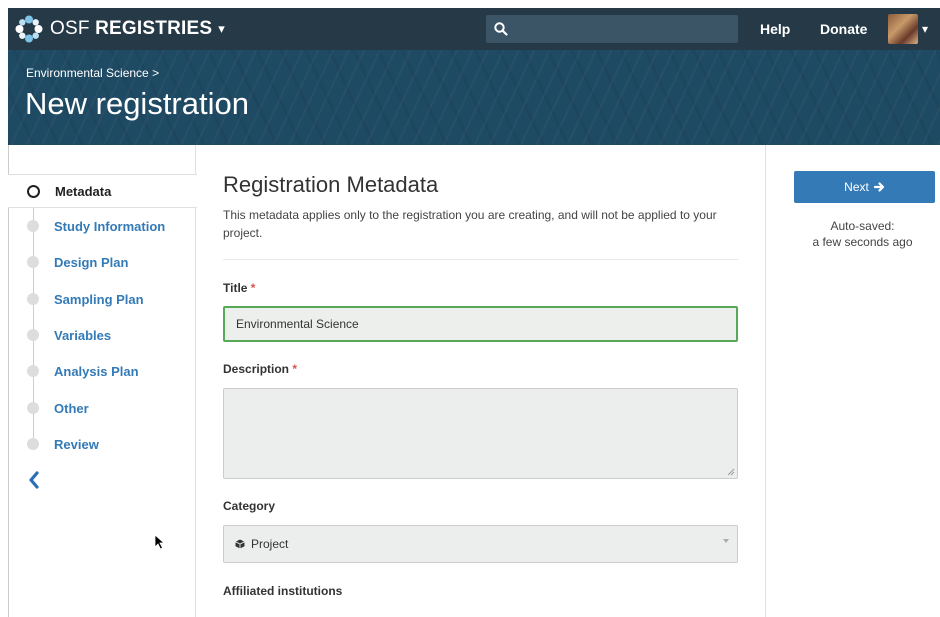 This screenshot has height=617, width=940. I want to click on sidebar-item-label: Analysis Plan, so click(96, 371).